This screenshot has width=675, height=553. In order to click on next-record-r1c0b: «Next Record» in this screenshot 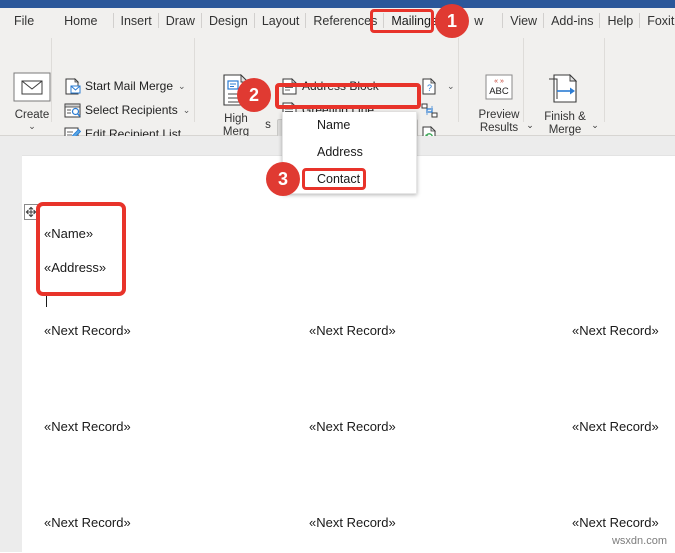, I will do `click(87, 426)`.